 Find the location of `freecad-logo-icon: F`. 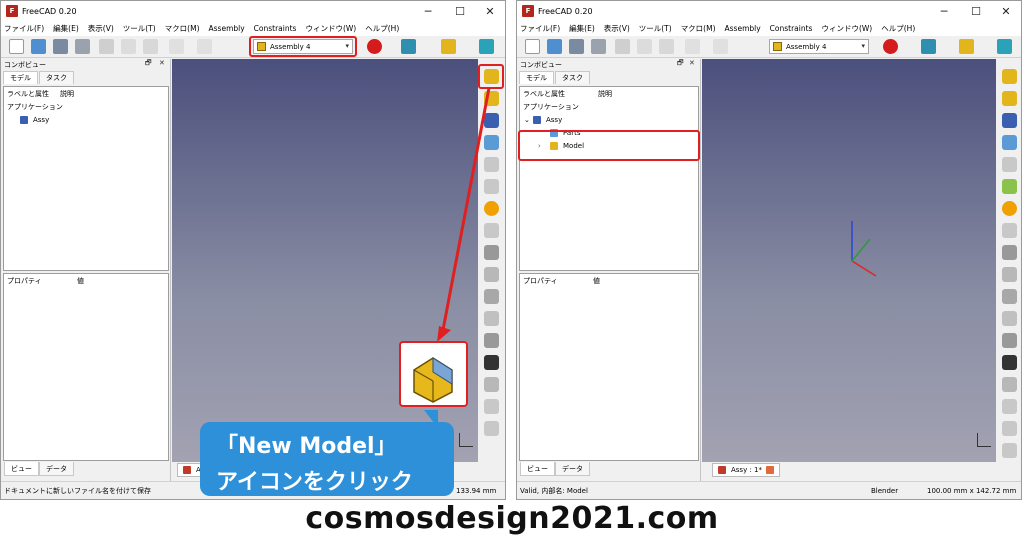

freecad-logo-icon: F is located at coordinates (528, 11).